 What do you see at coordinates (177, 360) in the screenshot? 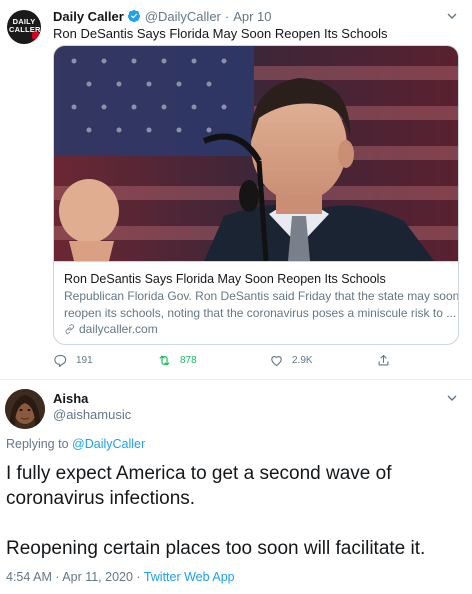
I see `retweet-button: 878` at bounding box center [177, 360].